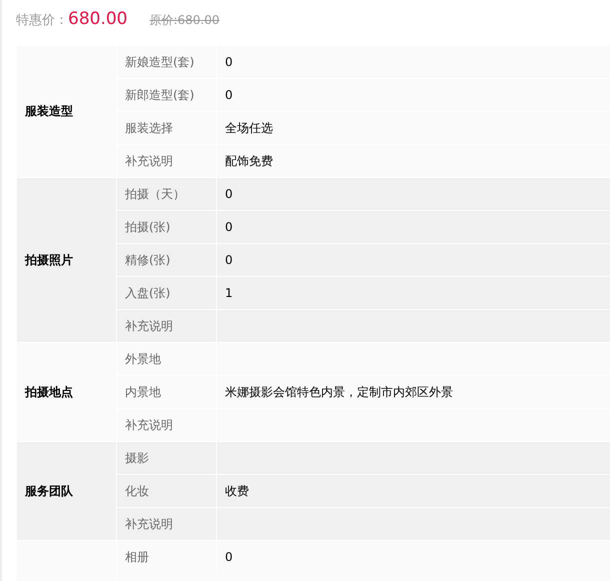 Image resolution: width=610 pixels, height=581 pixels. I want to click on field-label: 入盘(张), so click(147, 293).